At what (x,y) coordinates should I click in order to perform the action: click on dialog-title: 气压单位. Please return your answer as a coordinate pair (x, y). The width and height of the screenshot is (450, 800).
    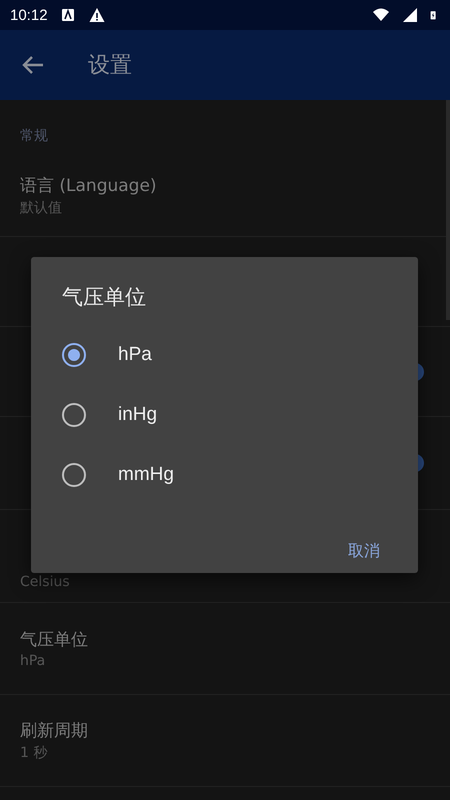
    Looking at the image, I should click on (104, 297).